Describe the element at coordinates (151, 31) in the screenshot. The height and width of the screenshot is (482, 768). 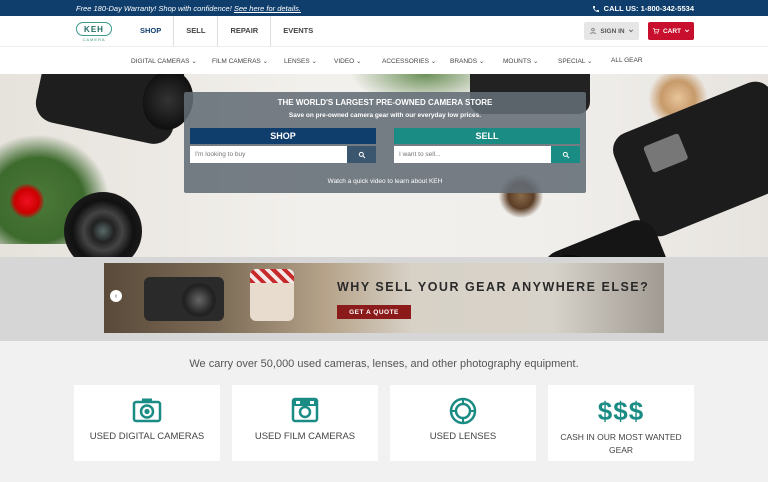
I see `nav-shop: SHOP` at that location.